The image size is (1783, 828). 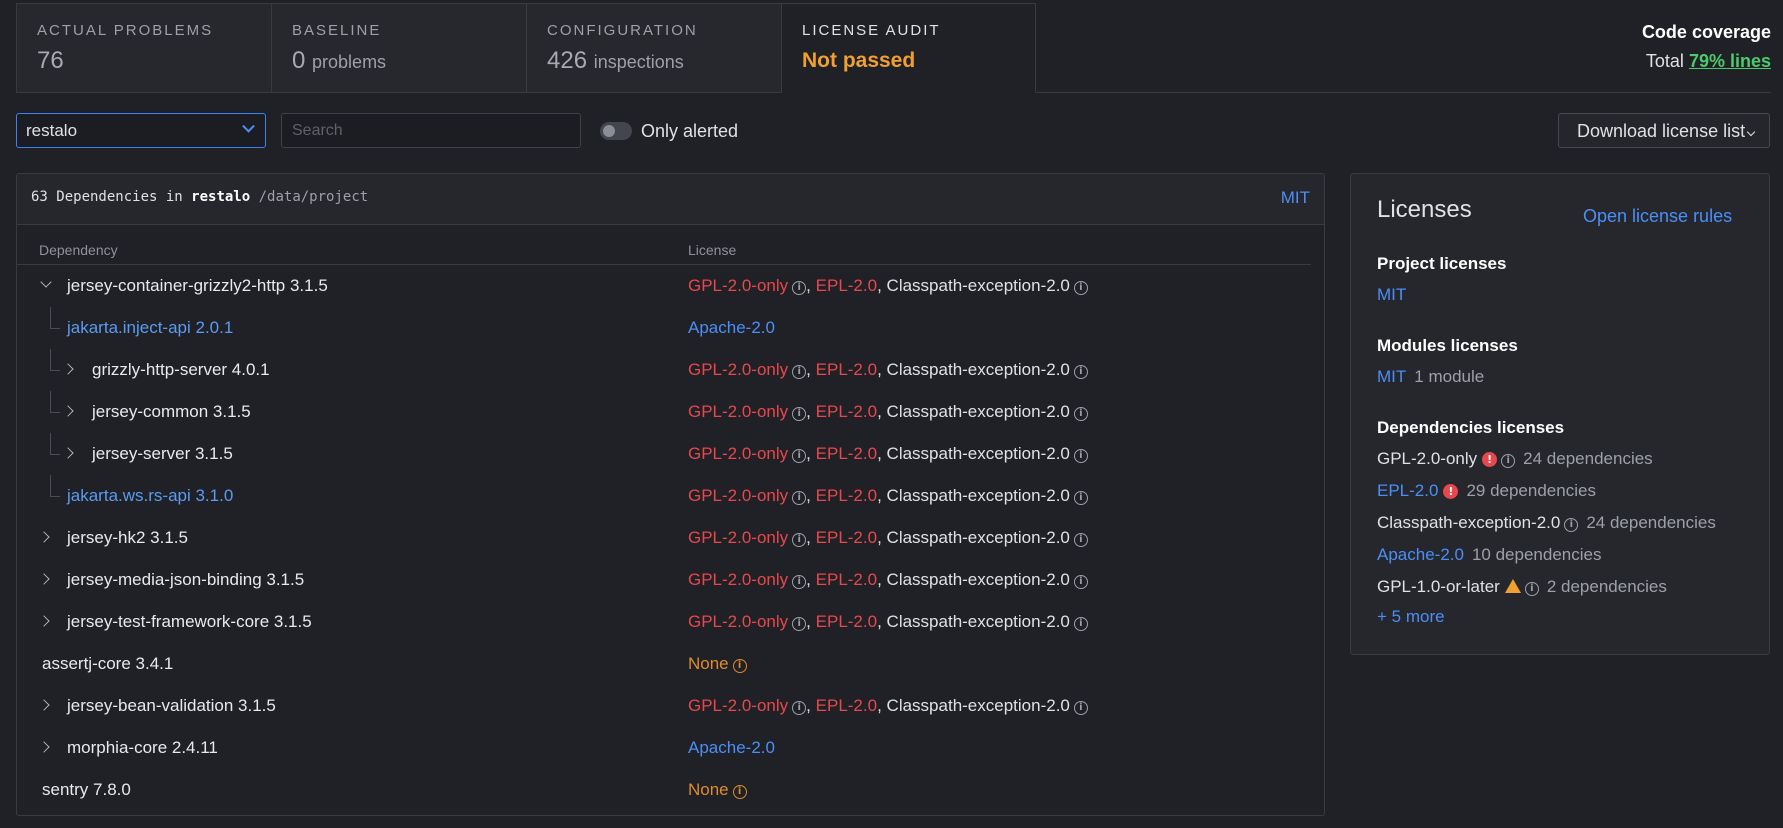 What do you see at coordinates (717, 664) in the screenshot?
I see `license-list: None i` at bounding box center [717, 664].